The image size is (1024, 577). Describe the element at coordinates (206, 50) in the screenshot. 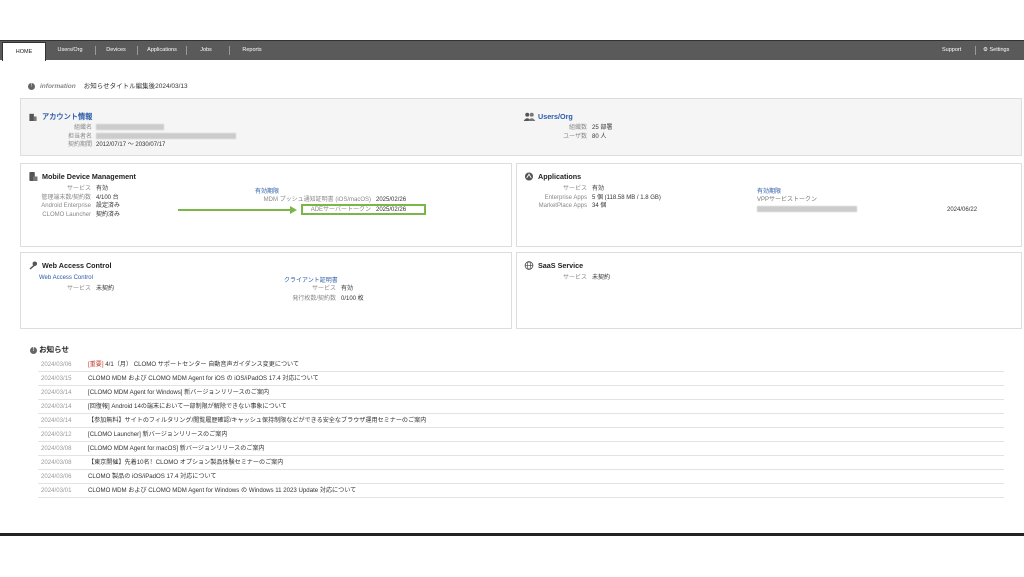

I see `tab-jobs: Jobs` at that location.